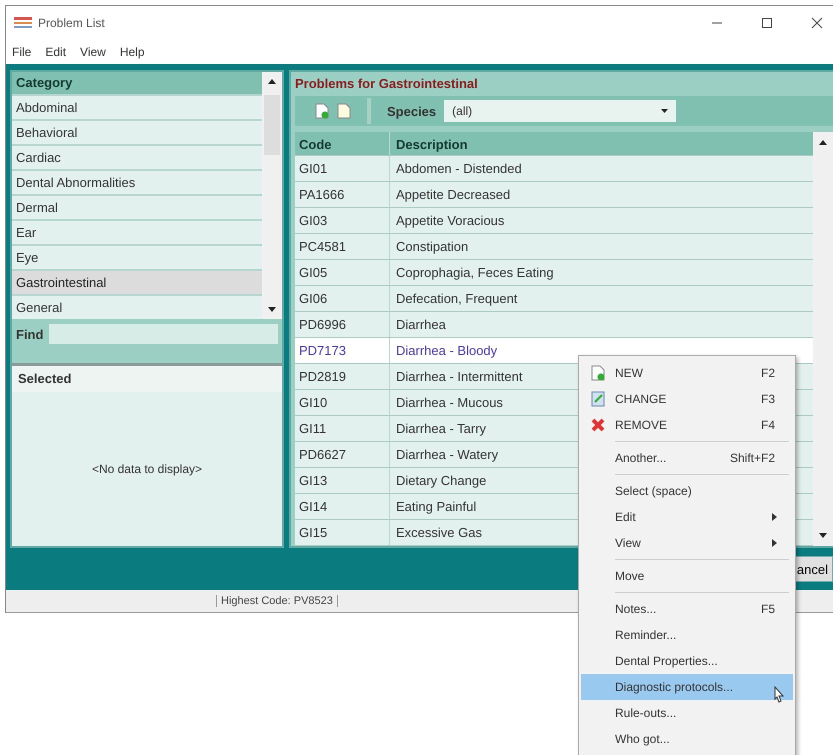 This screenshot has height=755, width=833. Describe the element at coordinates (342, 350) in the screenshot. I see `table-cell: PD7173` at that location.